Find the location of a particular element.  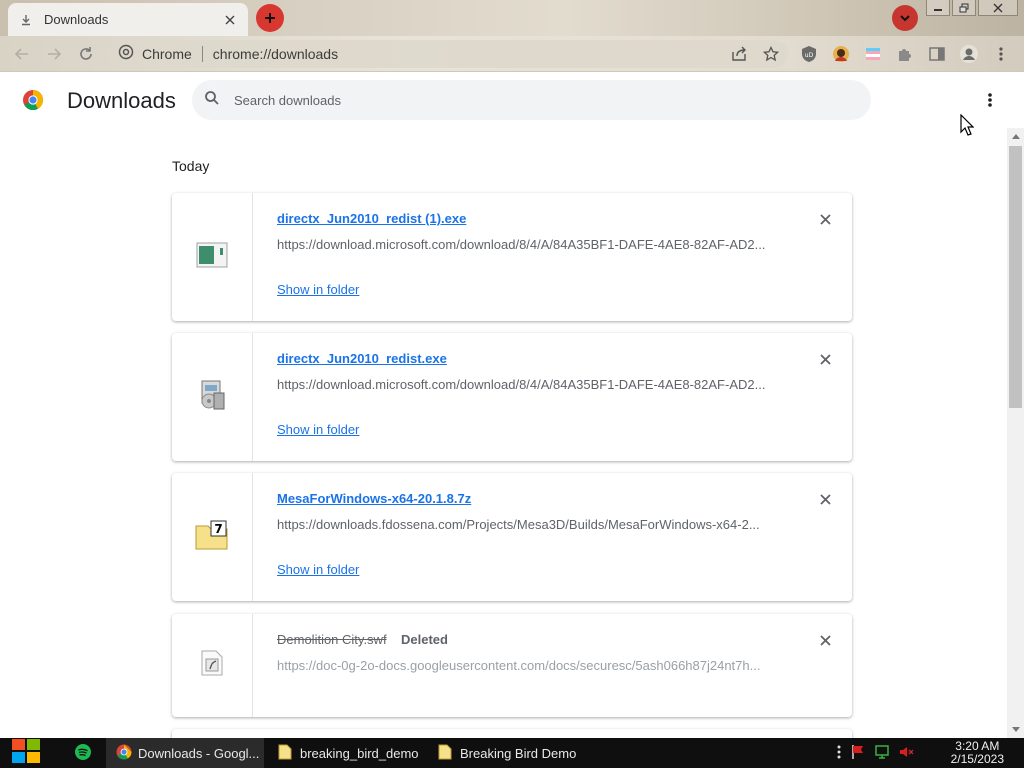

downloads-header: Downloads Search downloads is located at coordinates (512, 100).